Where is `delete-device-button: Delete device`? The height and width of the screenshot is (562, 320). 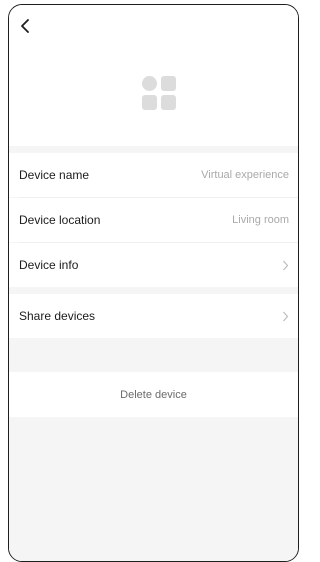 delete-device-button: Delete device is located at coordinates (153, 394).